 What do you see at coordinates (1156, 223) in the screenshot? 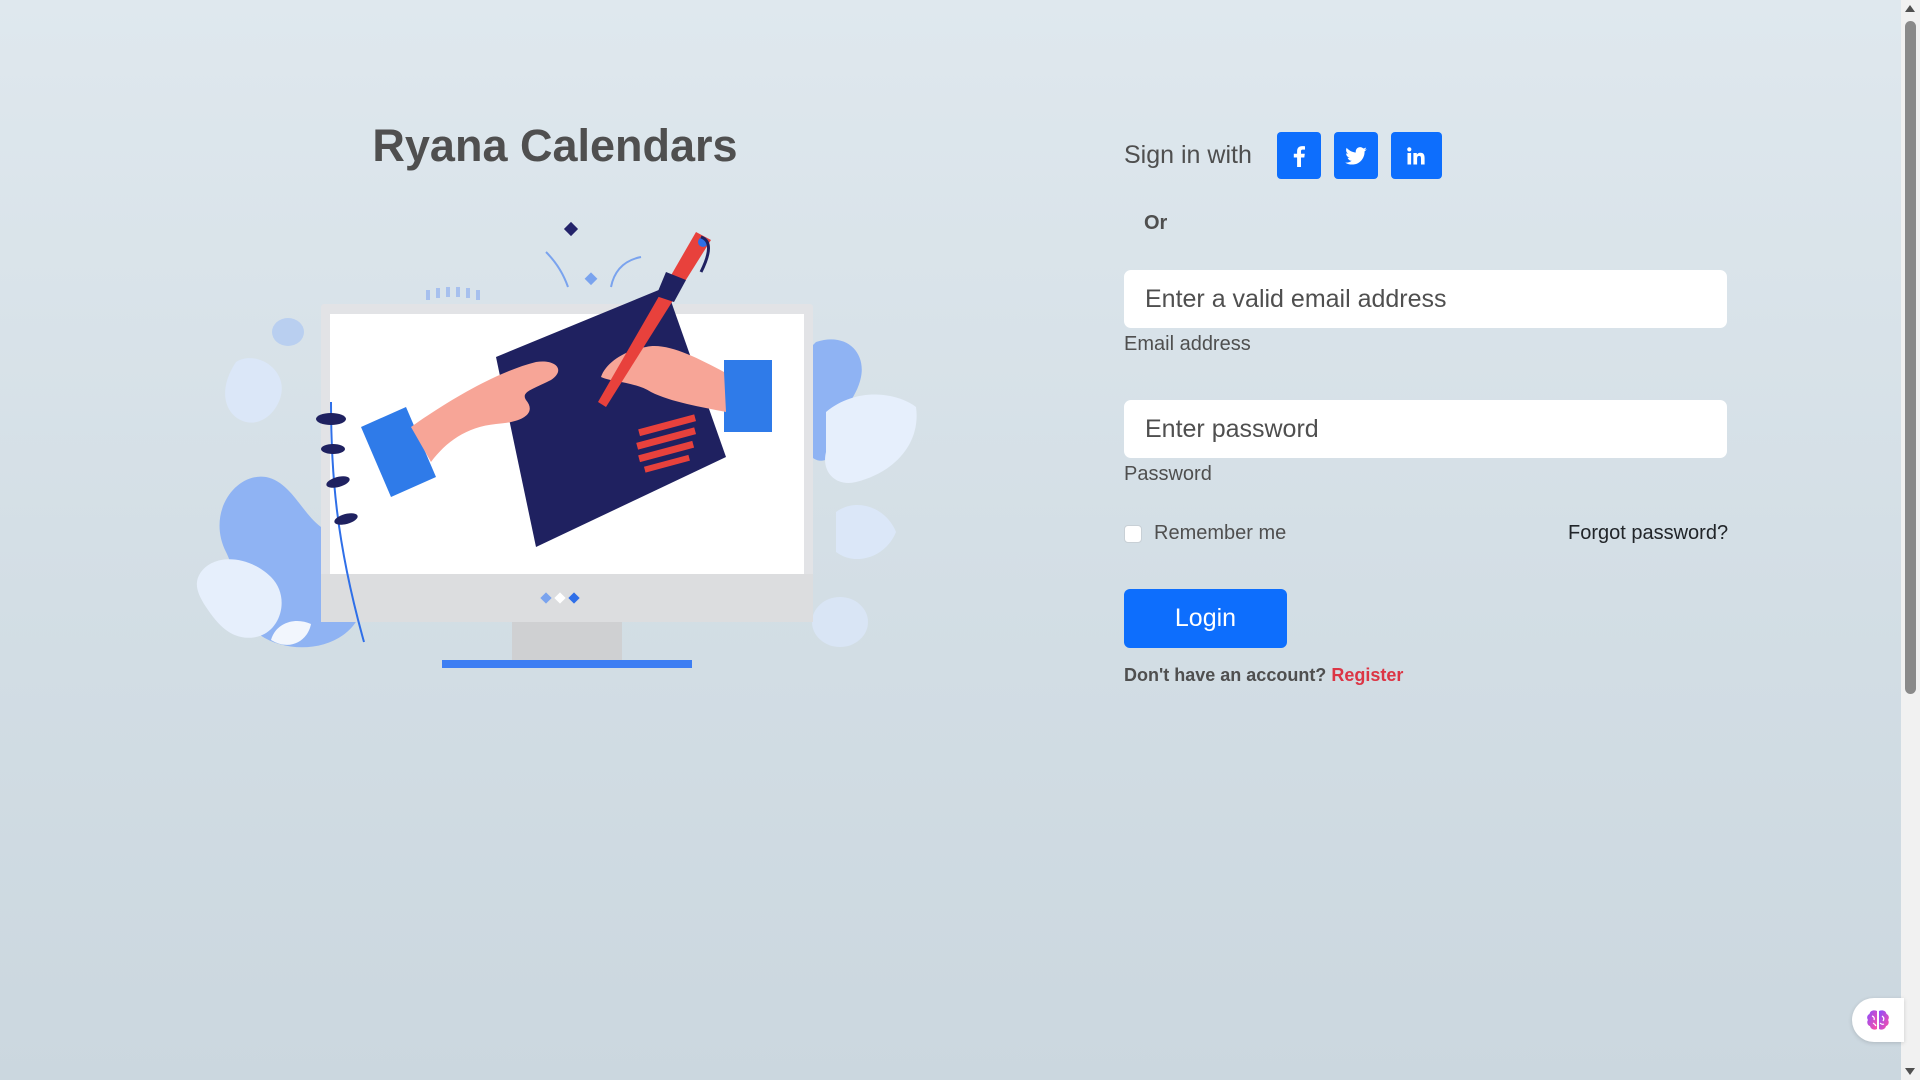
I see `or-divider: Or` at bounding box center [1156, 223].